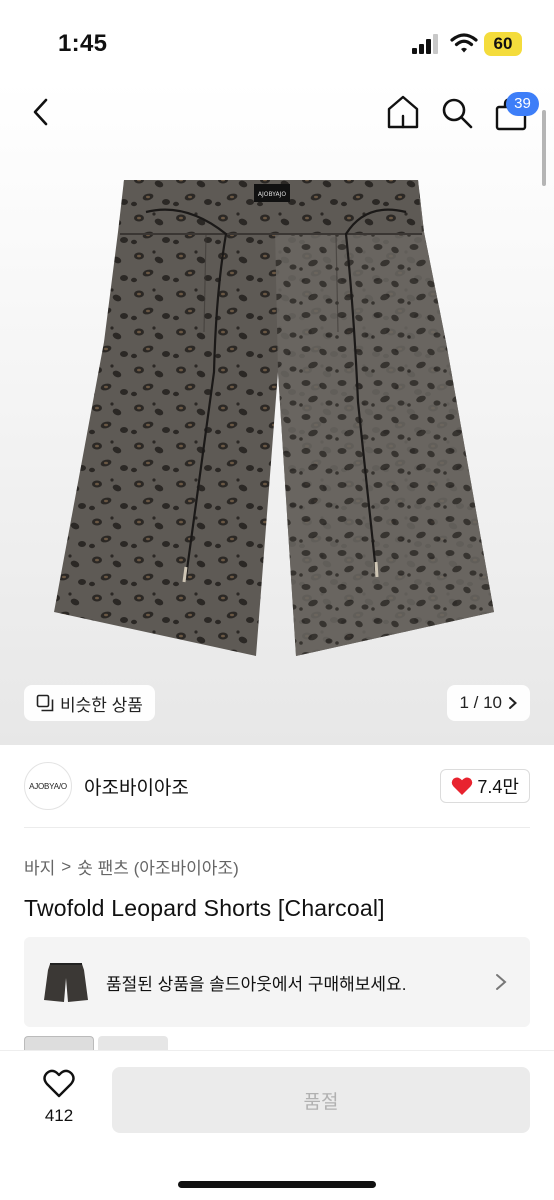  I want to click on bottom-action-bar: 412 품절, so click(277, 1125).